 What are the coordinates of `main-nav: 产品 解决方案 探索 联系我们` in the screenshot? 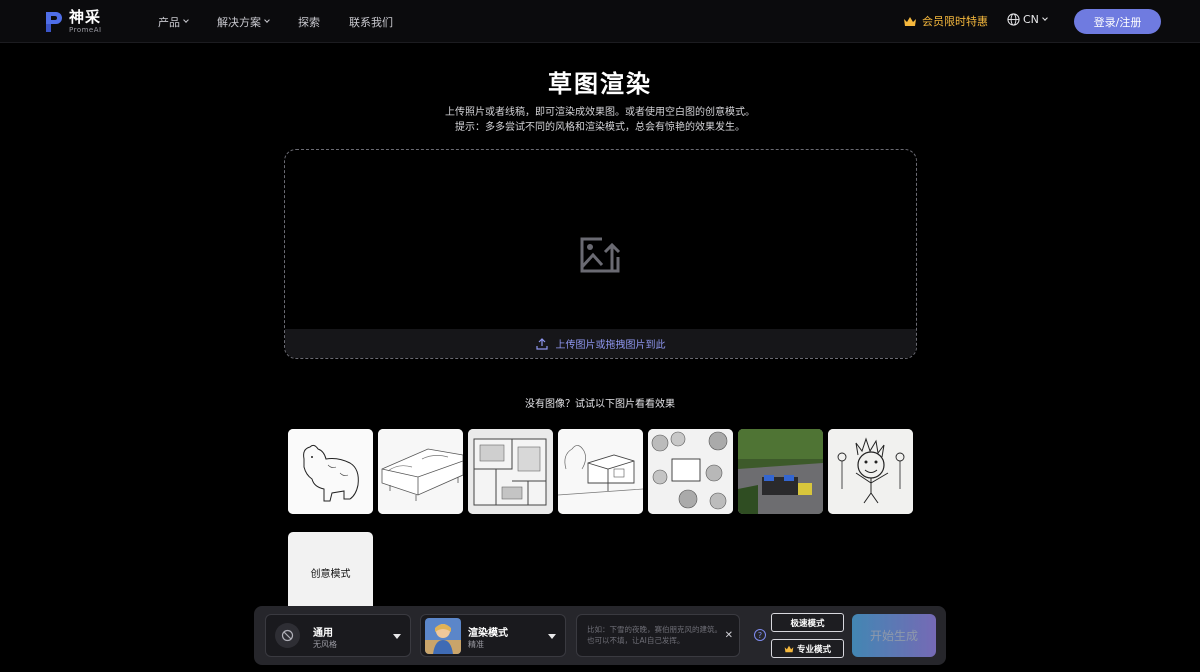 It's located at (290, 21).